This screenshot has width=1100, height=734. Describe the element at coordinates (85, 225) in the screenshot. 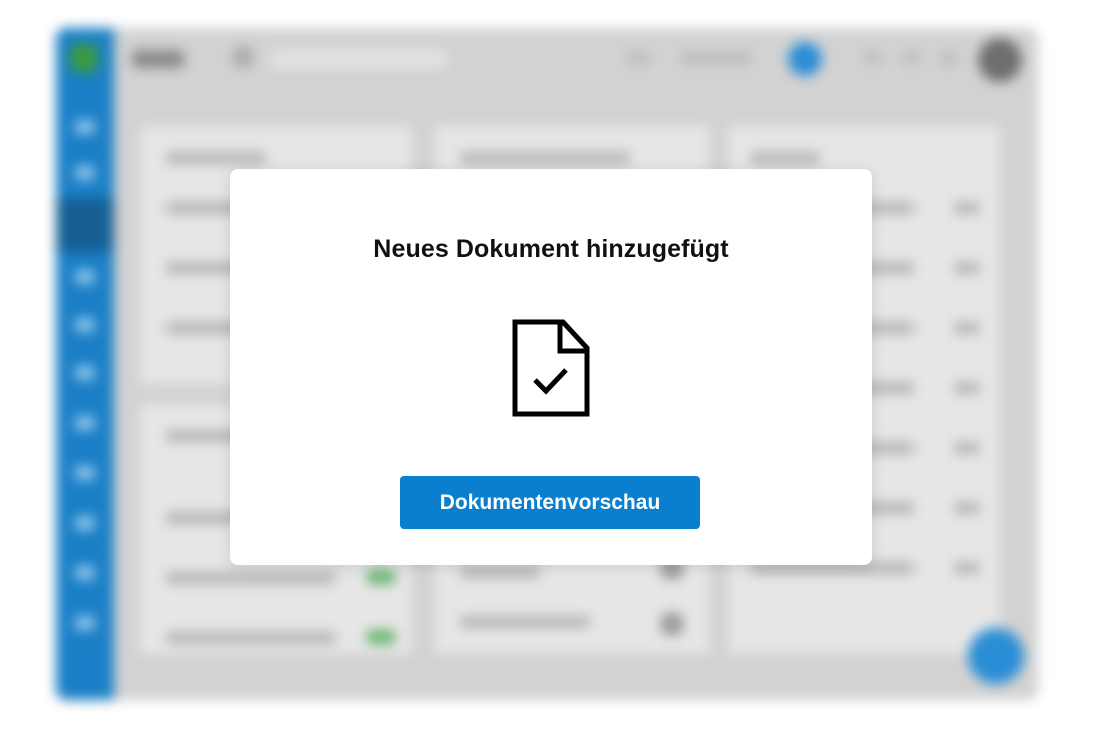

I see `nav-item-active` at that location.